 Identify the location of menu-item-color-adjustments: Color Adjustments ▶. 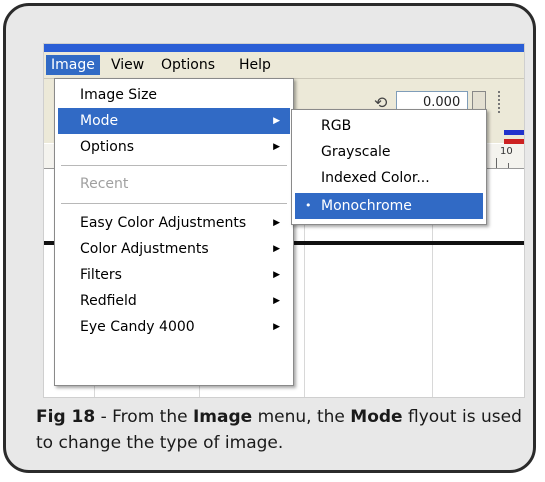
(174, 249).